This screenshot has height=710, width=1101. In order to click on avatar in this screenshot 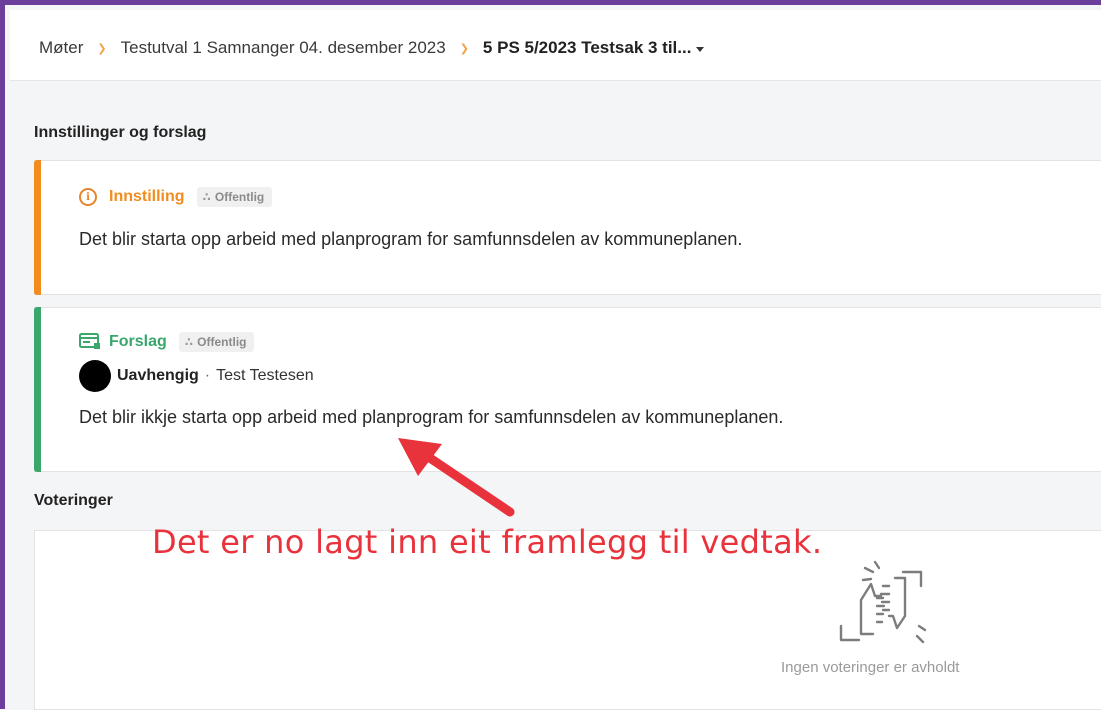, I will do `click(95, 376)`.